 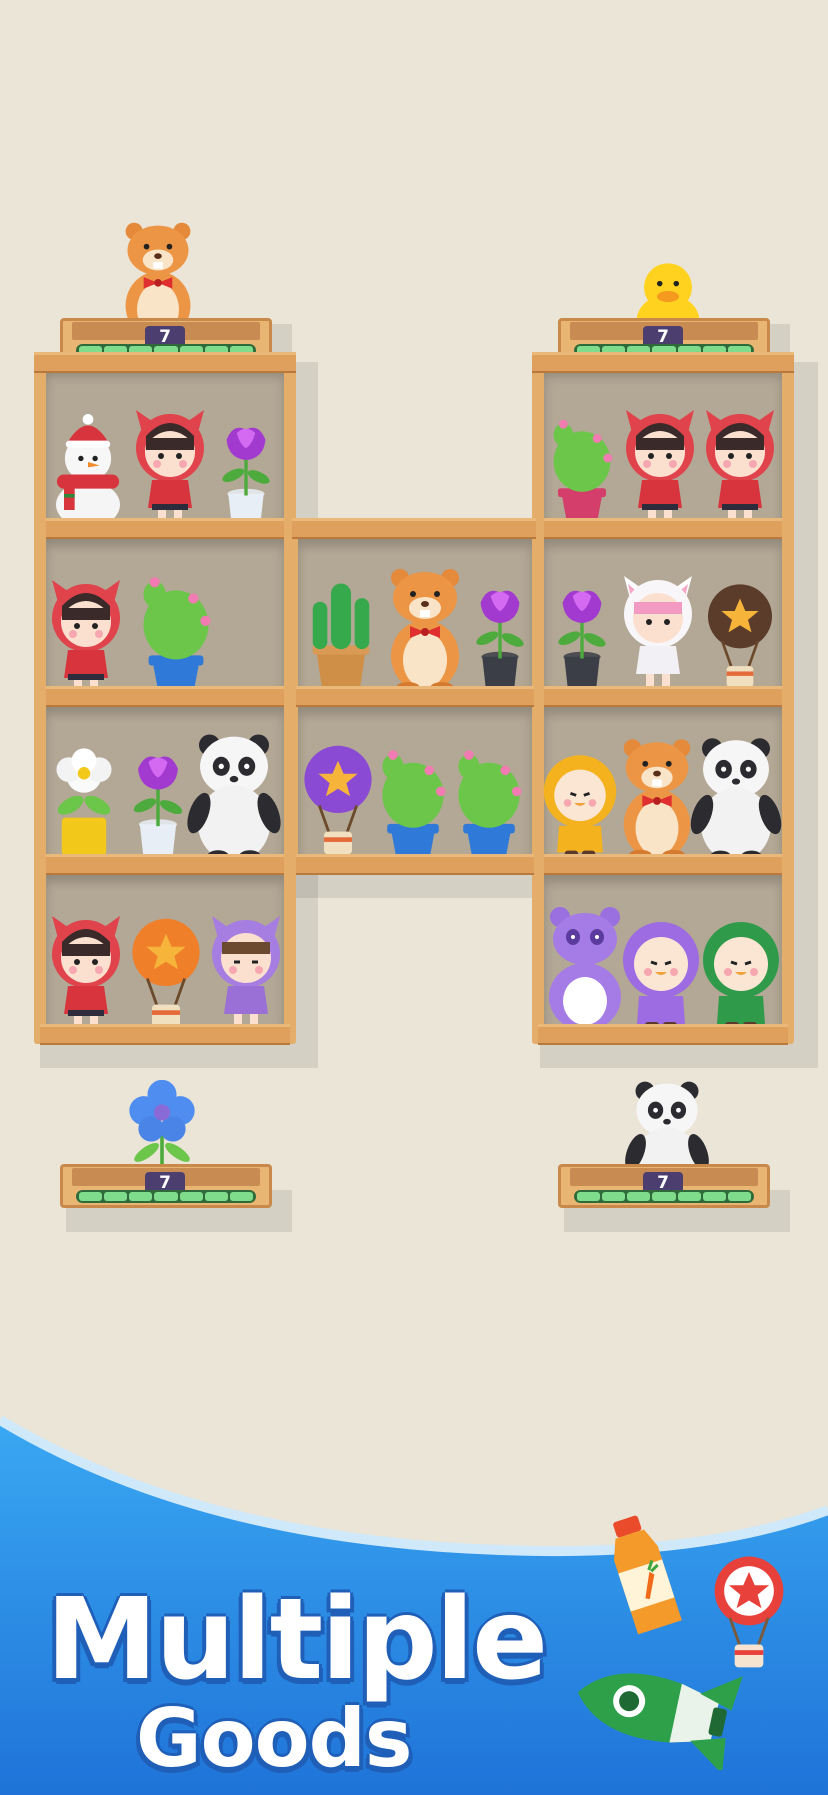 I want to click on item-balloon-brown, so click(x=740, y=629).